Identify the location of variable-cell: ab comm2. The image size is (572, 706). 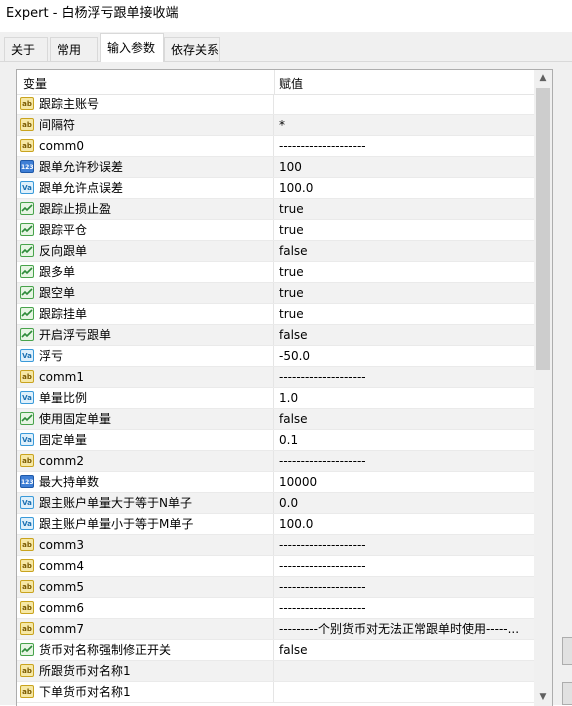
(145, 461).